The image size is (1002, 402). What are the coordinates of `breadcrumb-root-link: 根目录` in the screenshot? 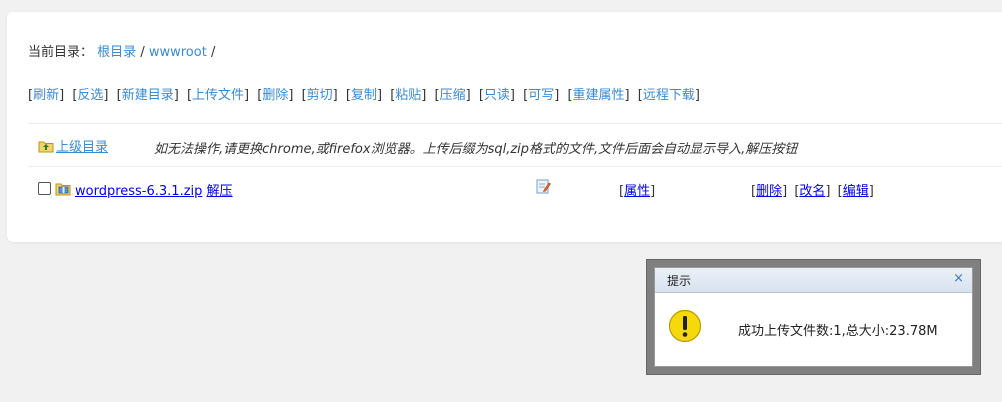 It's located at (116, 52).